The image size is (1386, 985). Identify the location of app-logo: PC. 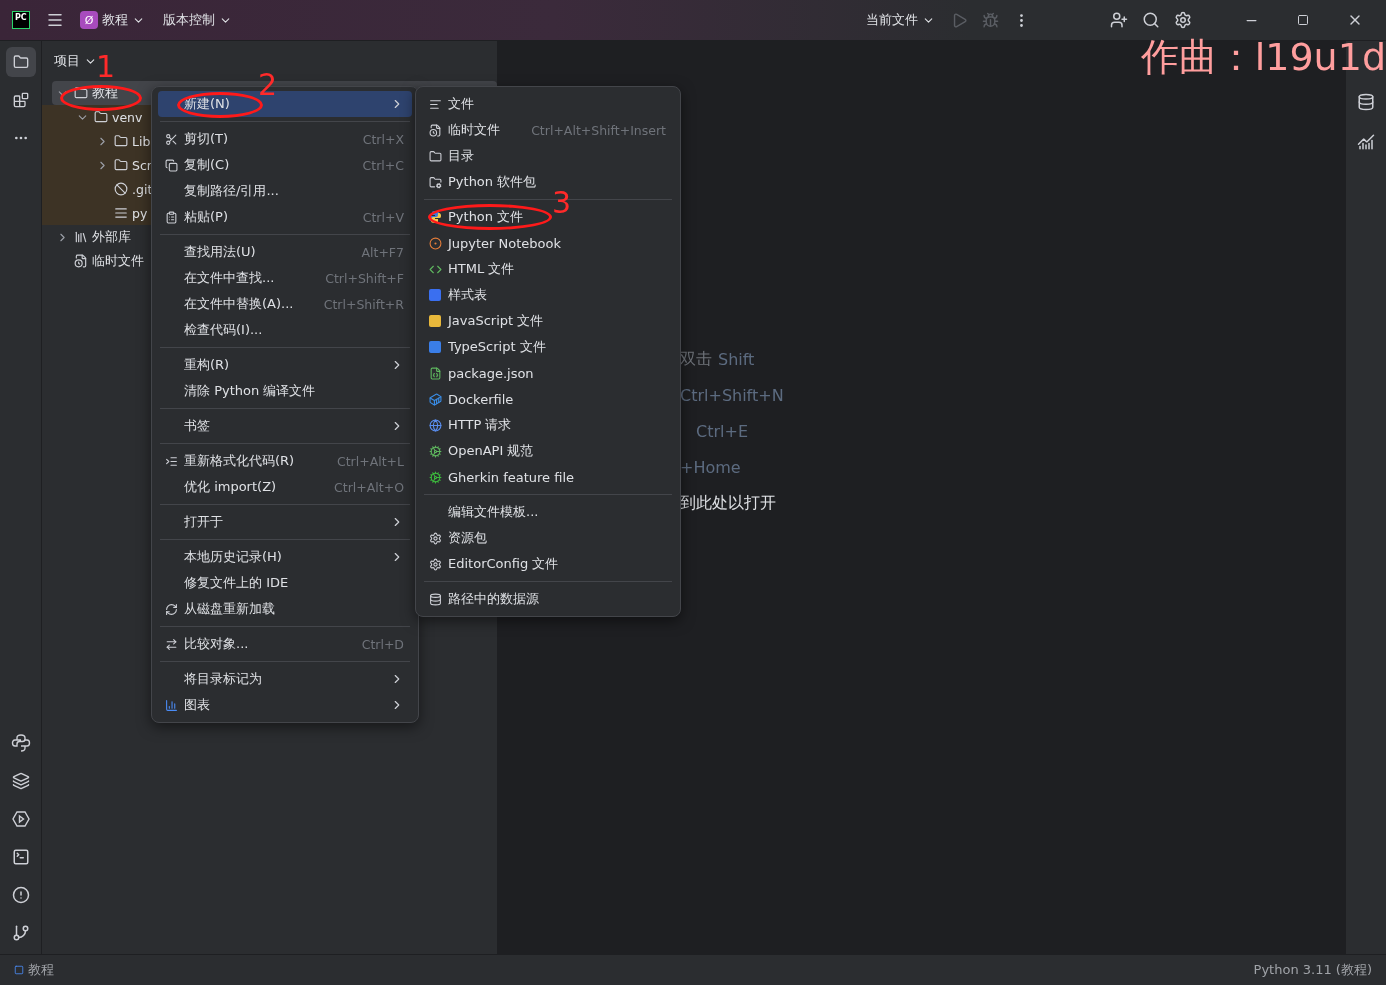
(21, 20).